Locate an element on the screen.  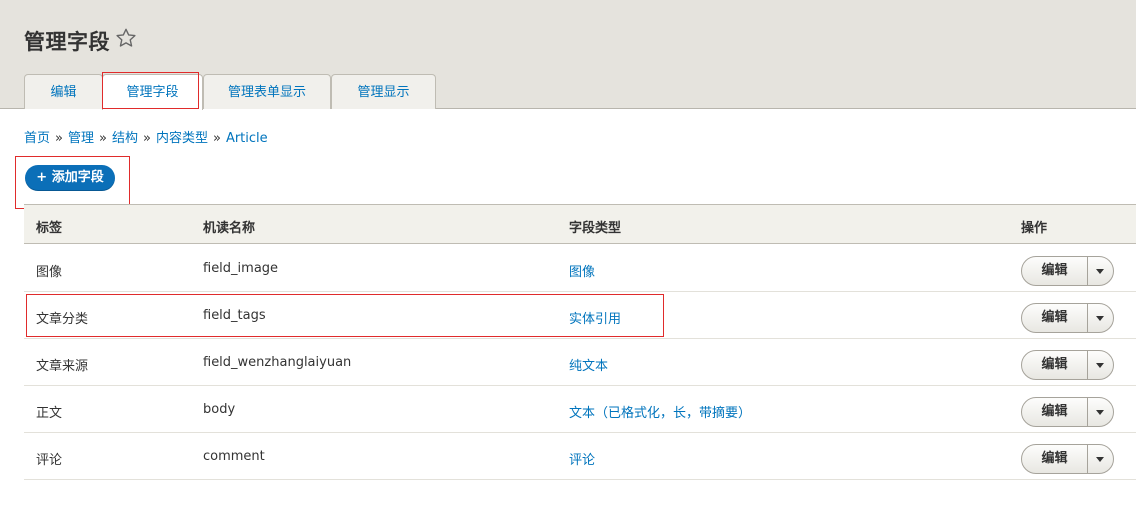
breadcrumb-structure: 结构 is located at coordinates (125, 138).